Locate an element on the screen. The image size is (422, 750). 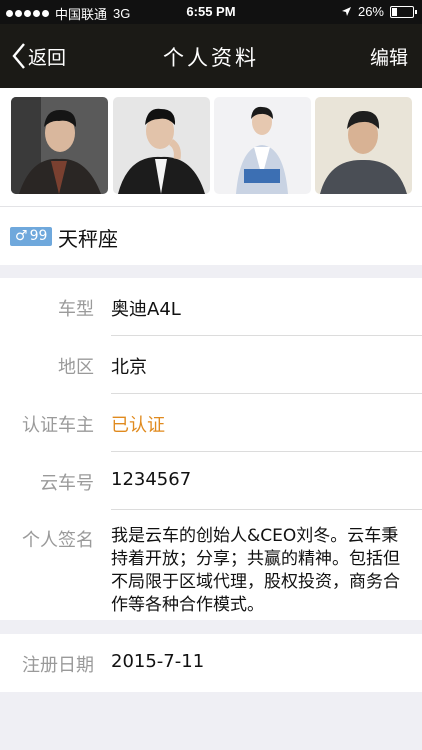
signature-label: 个人签名 is located at coordinates (58, 540).